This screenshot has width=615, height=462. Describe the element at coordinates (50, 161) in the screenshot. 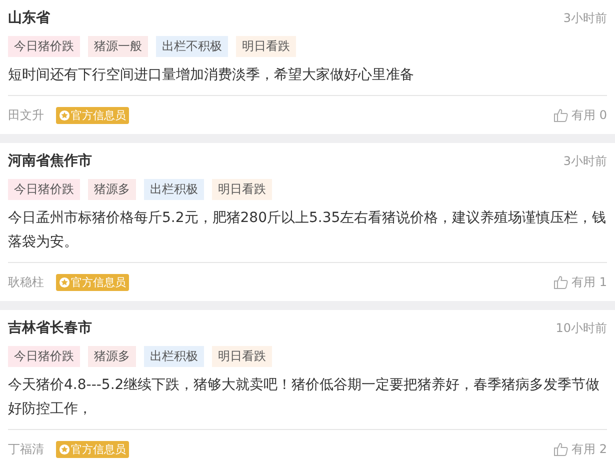

I see `location-title: 河南省焦作市` at that location.